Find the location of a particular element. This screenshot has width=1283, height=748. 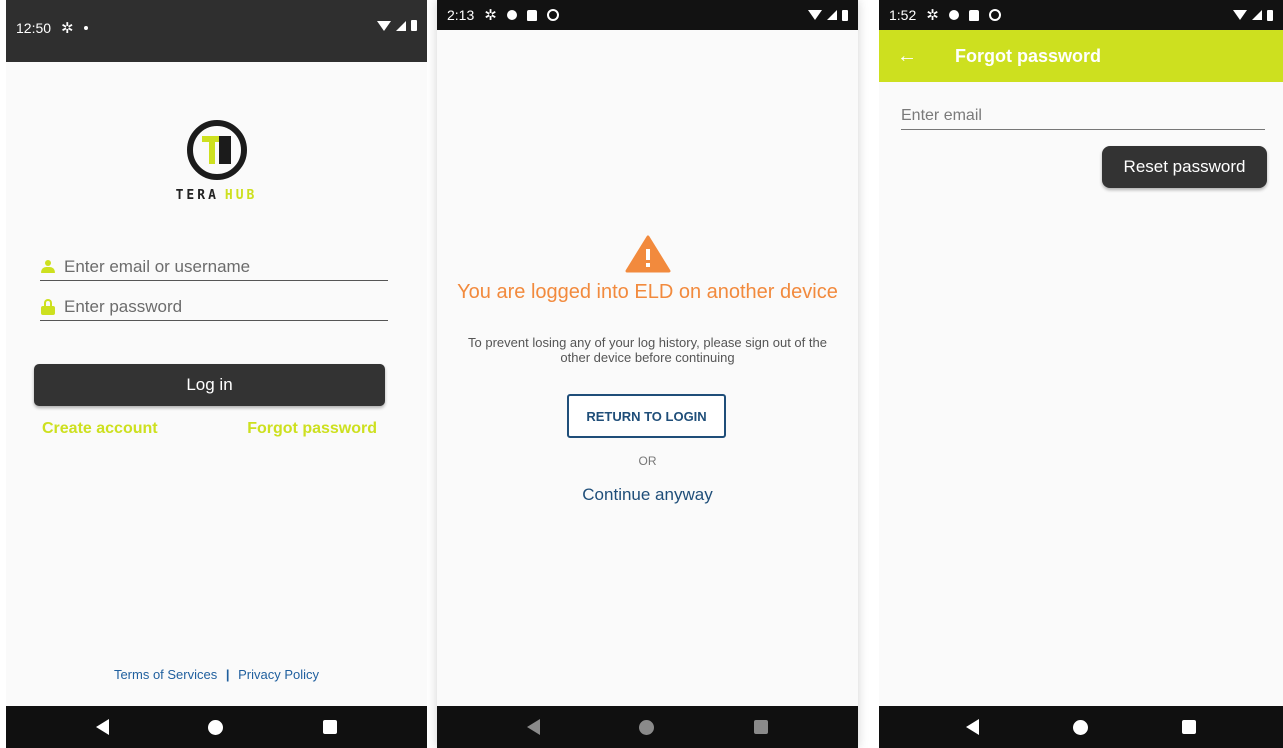

terahub-logo: TERA HUB is located at coordinates (217, 160).